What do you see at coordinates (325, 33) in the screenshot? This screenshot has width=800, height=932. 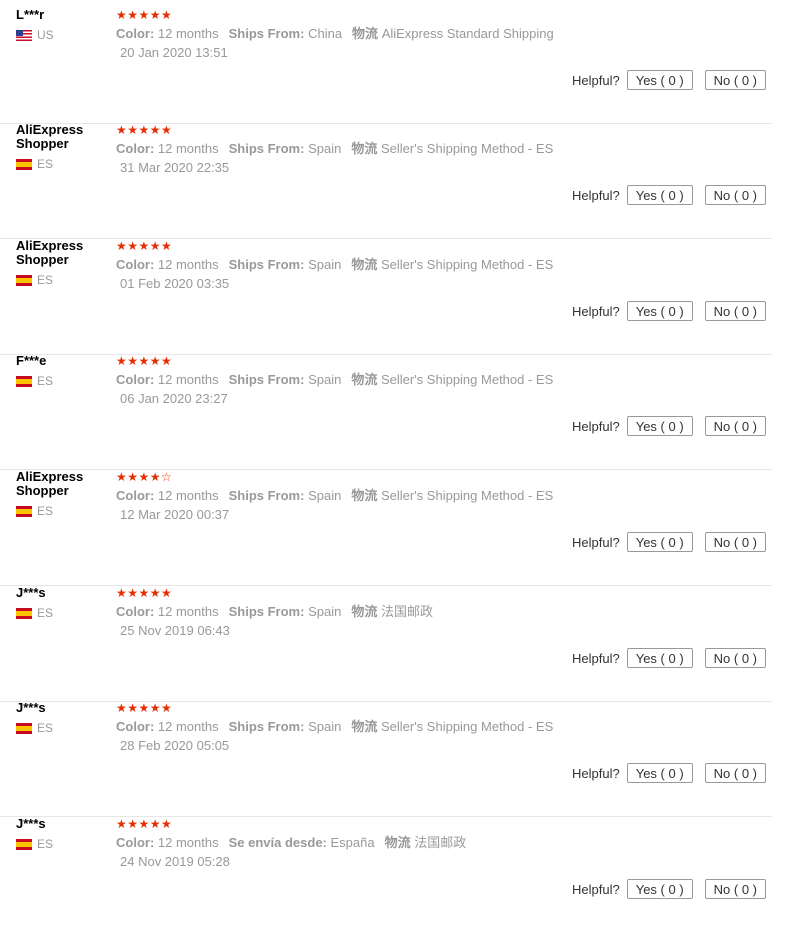 I see `ships-from-value: China` at bounding box center [325, 33].